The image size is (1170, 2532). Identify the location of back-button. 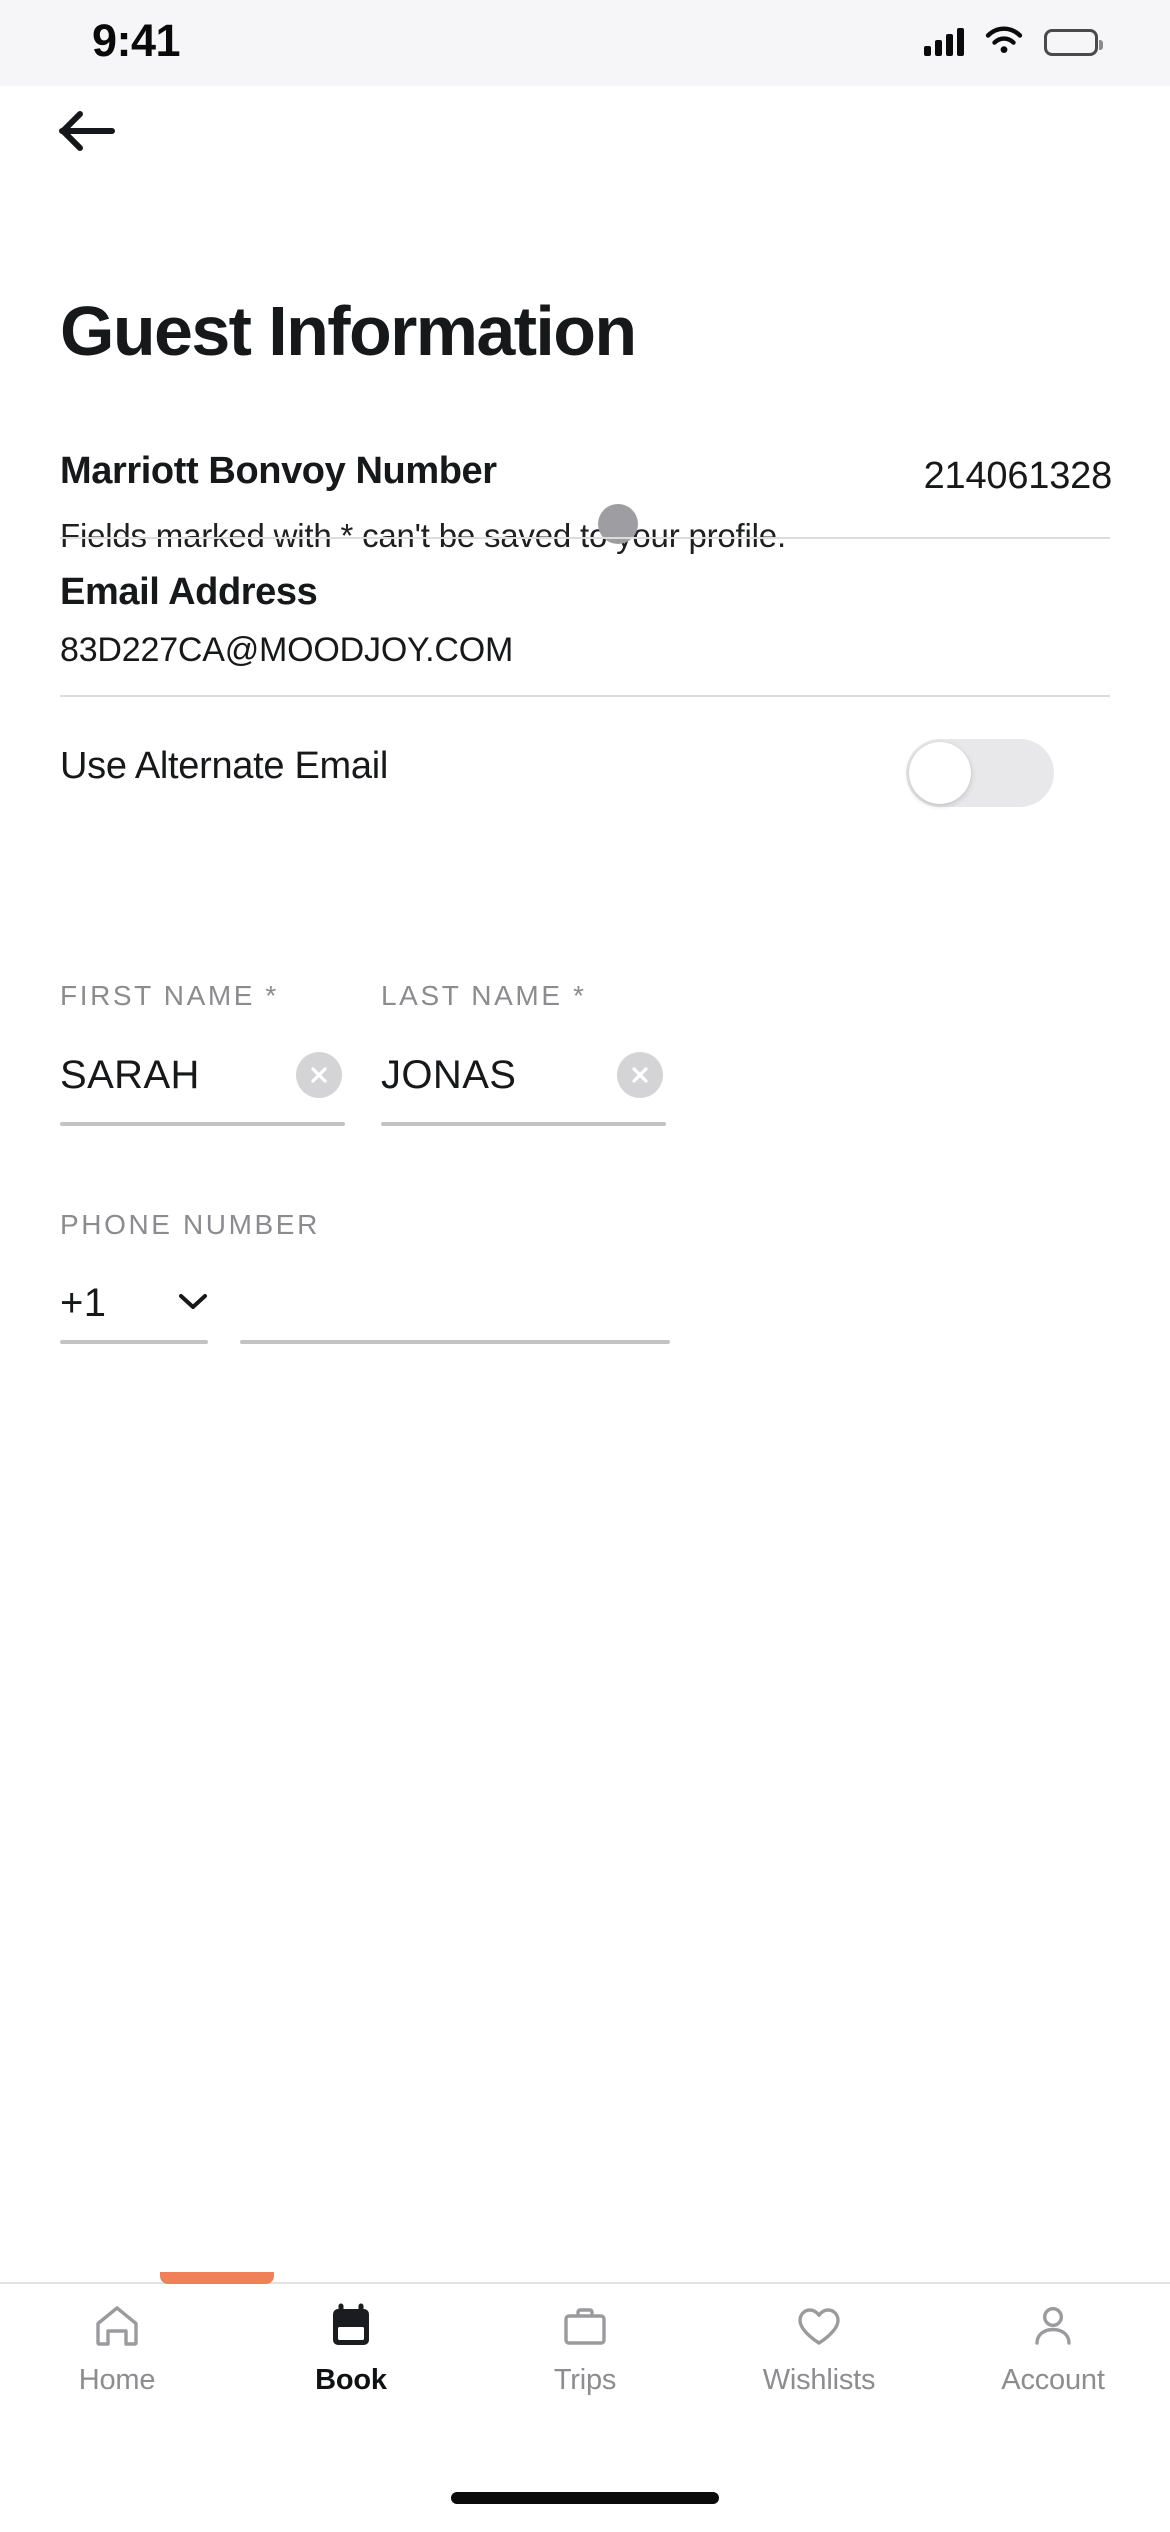
(106, 133).